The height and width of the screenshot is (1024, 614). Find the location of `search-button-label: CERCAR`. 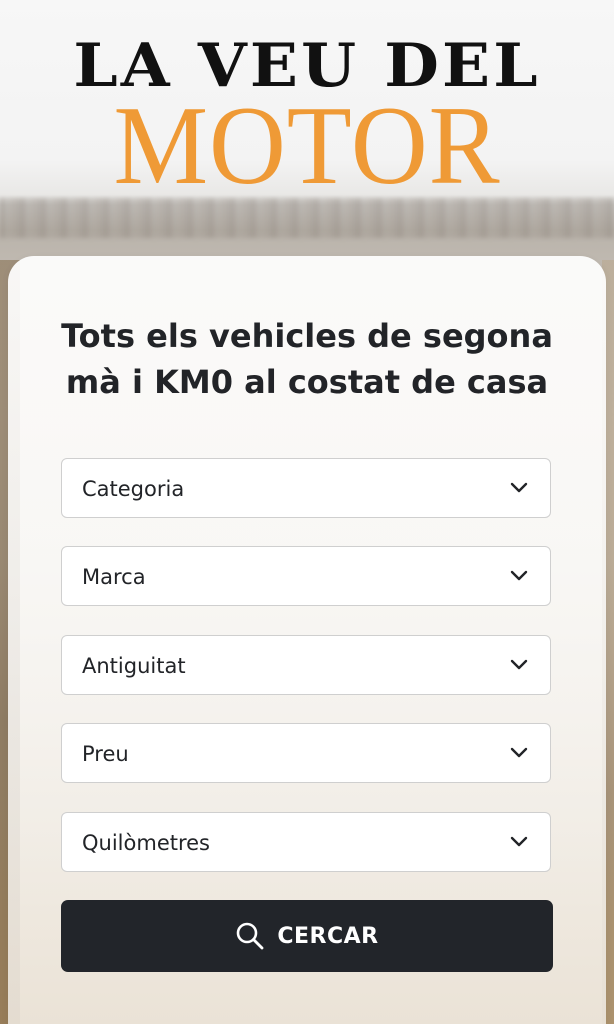

search-button-label: CERCAR is located at coordinates (328, 936).